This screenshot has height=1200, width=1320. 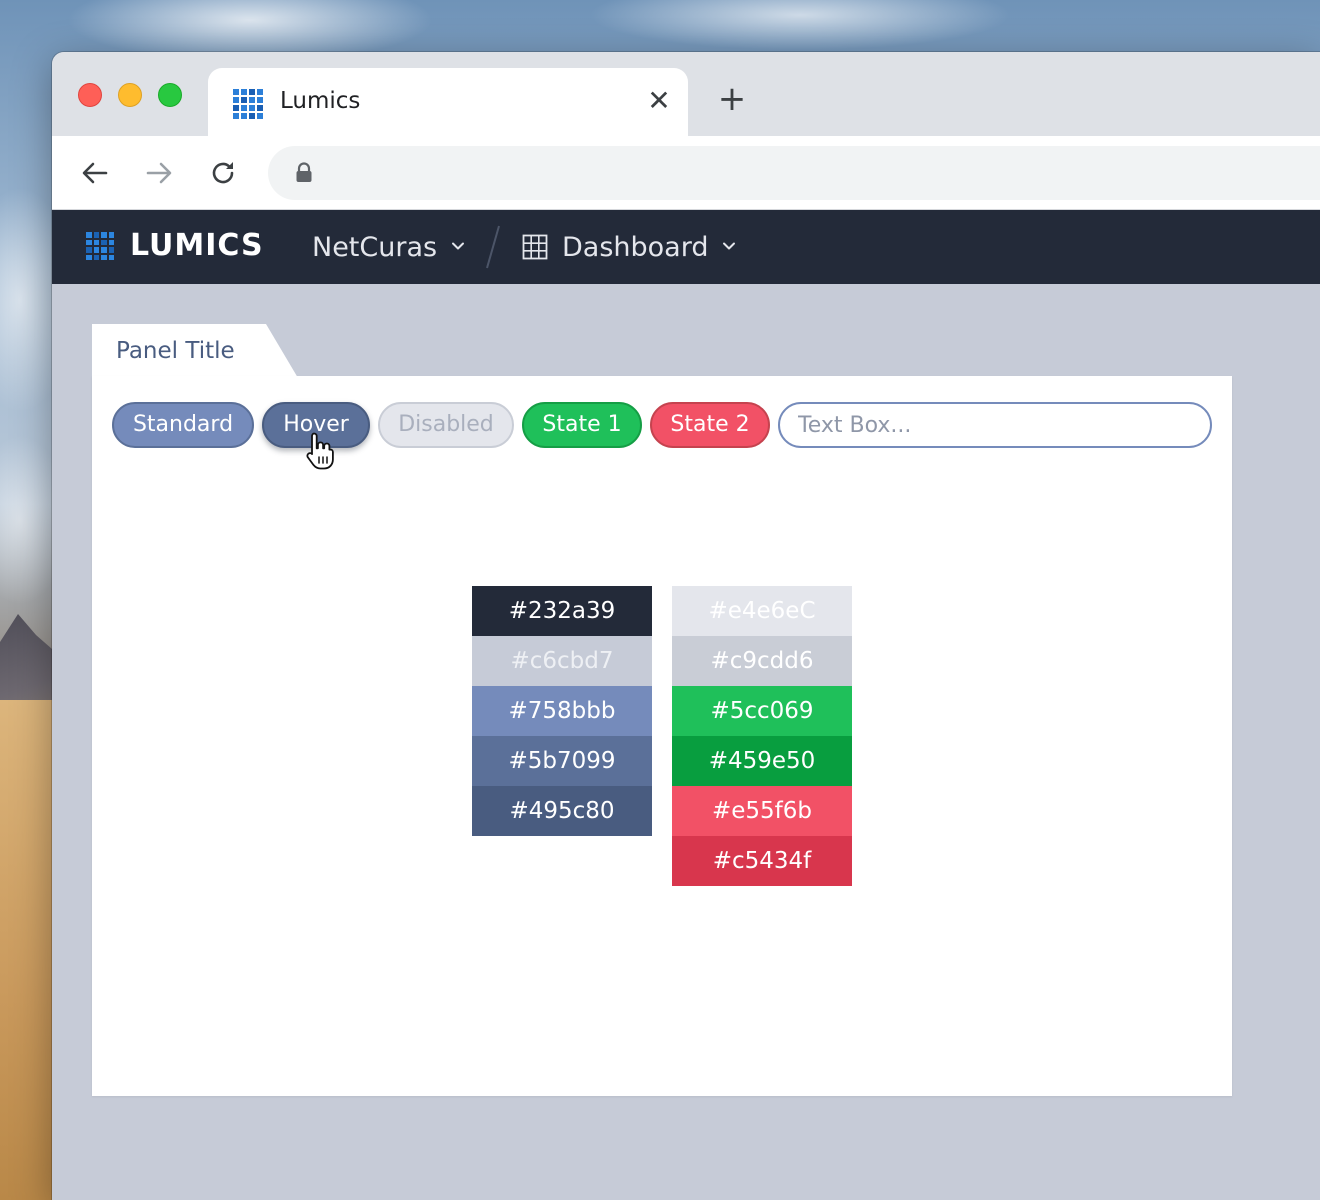 I want to click on lumics-logo-icon, so click(x=100, y=246).